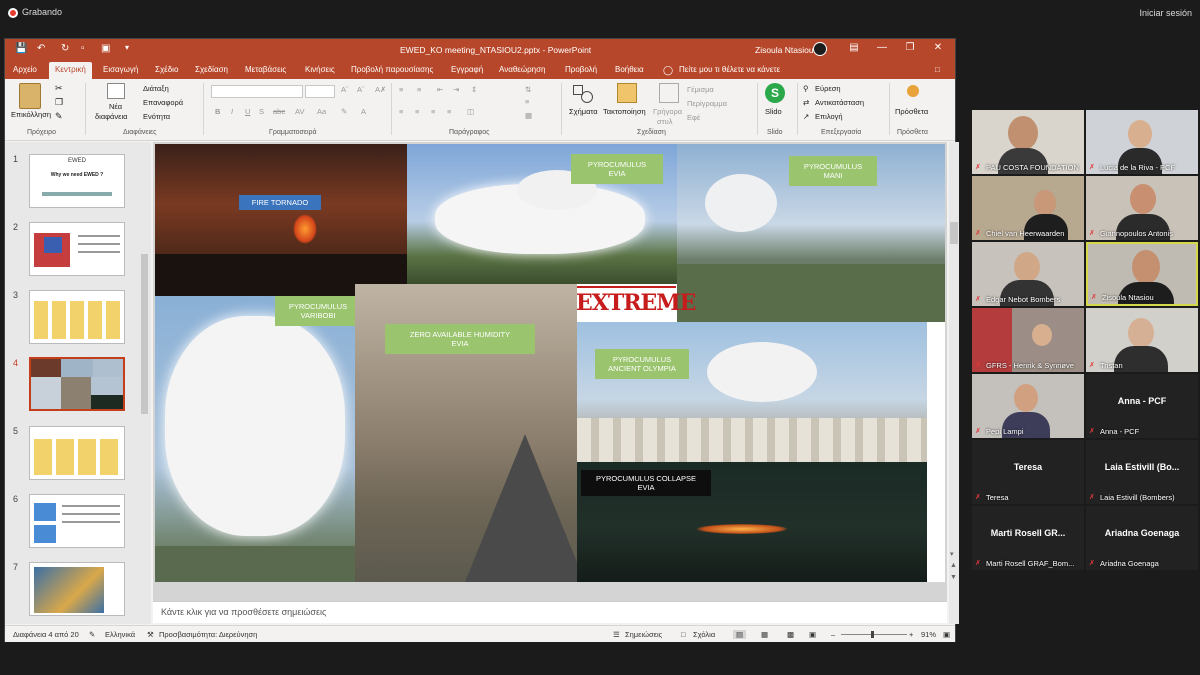 Image resolution: width=1200 pixels, height=675 pixels. I want to click on tab-record: Εγγραφή, so click(467, 69).